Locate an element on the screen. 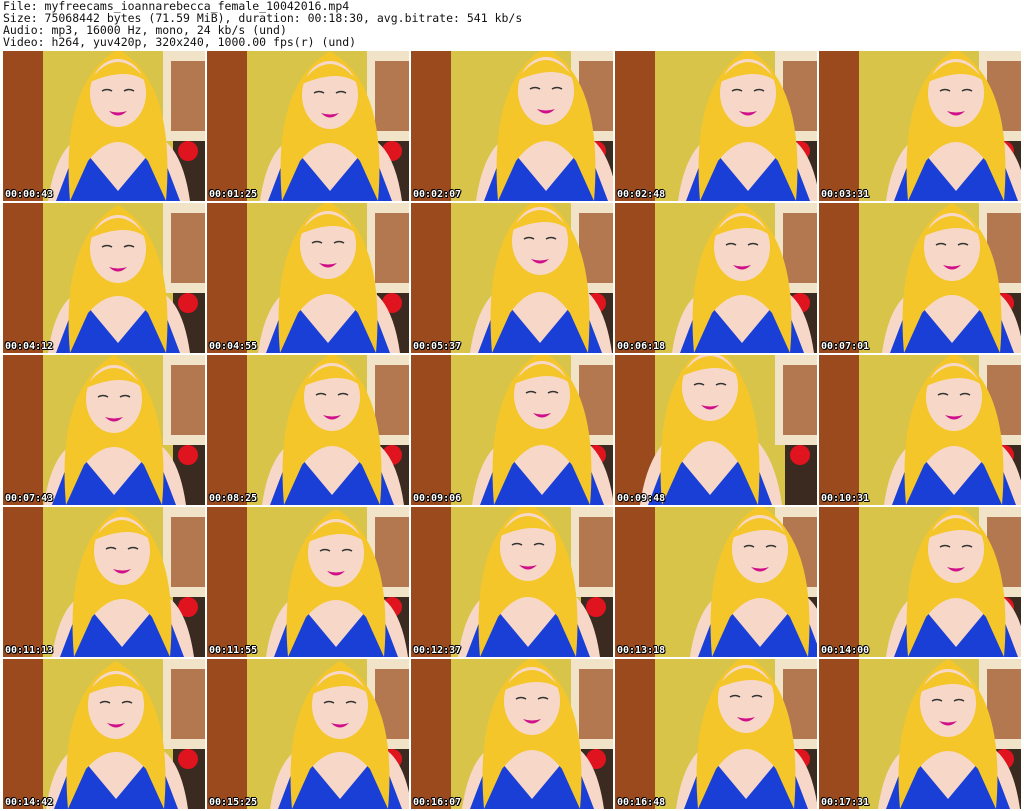 The width and height of the screenshot is (1024, 811). thumbnail-timestamp: 00:17:31 is located at coordinates (845, 802).